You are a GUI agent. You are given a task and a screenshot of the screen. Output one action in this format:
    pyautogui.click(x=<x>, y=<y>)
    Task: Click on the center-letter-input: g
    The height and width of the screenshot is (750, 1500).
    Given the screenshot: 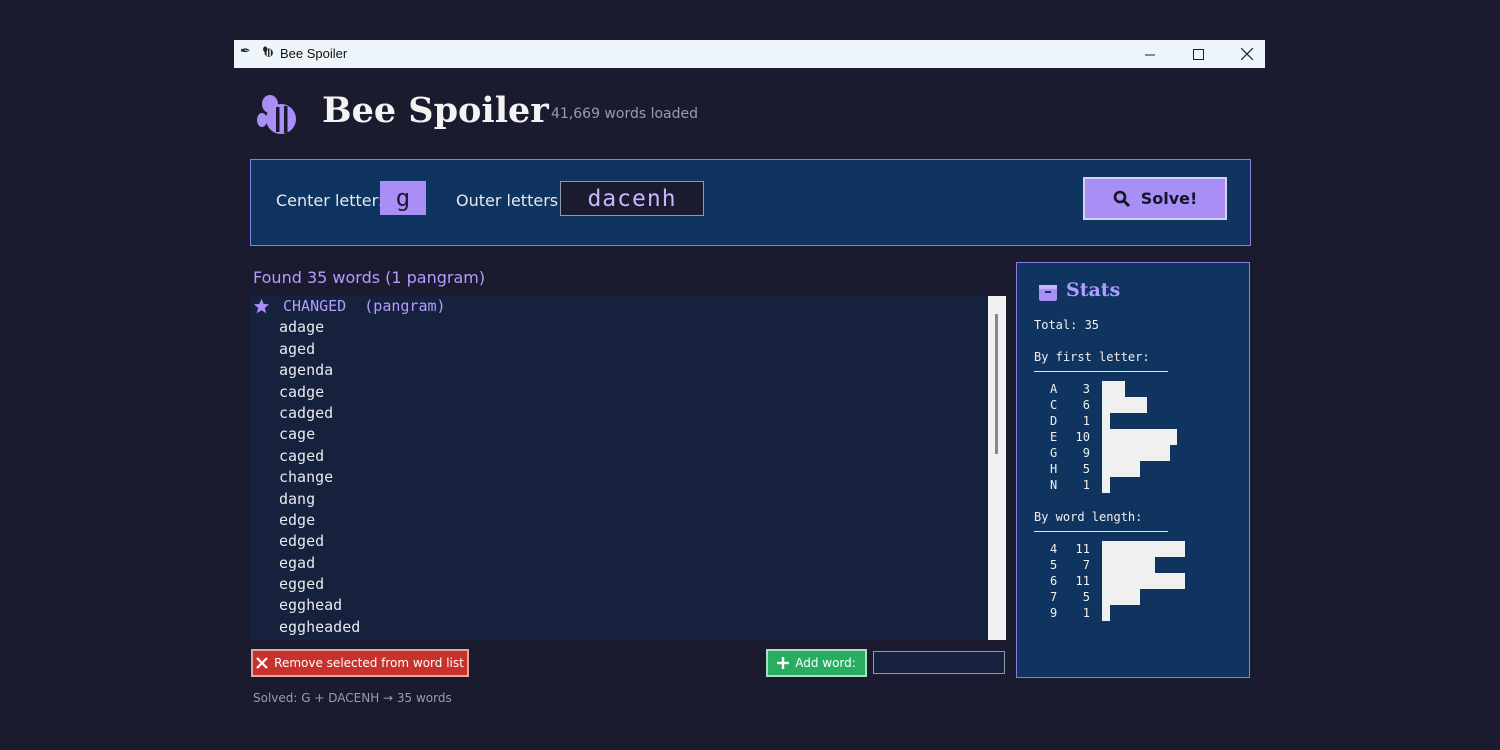 What is the action you would take?
    pyautogui.click(x=403, y=198)
    